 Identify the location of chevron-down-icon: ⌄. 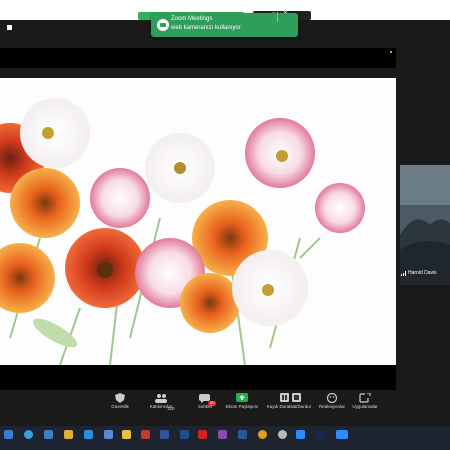
(285, 10).